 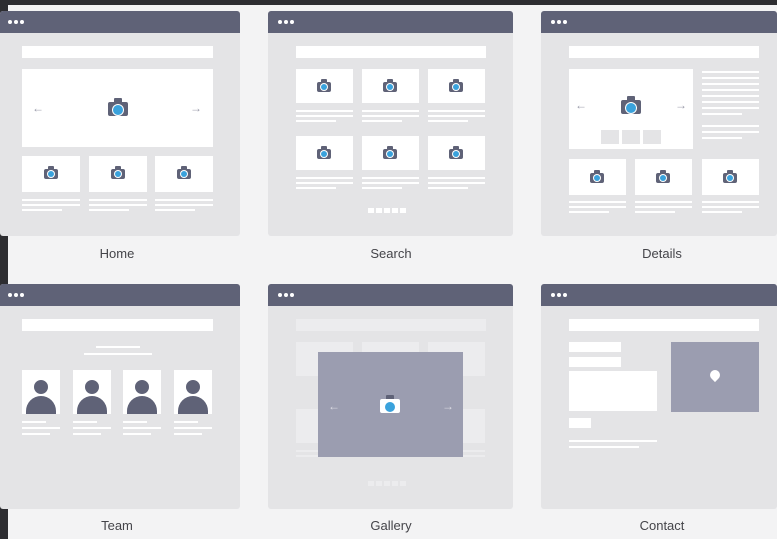 What do you see at coordinates (613, 391) in the screenshot?
I see `message-field` at bounding box center [613, 391].